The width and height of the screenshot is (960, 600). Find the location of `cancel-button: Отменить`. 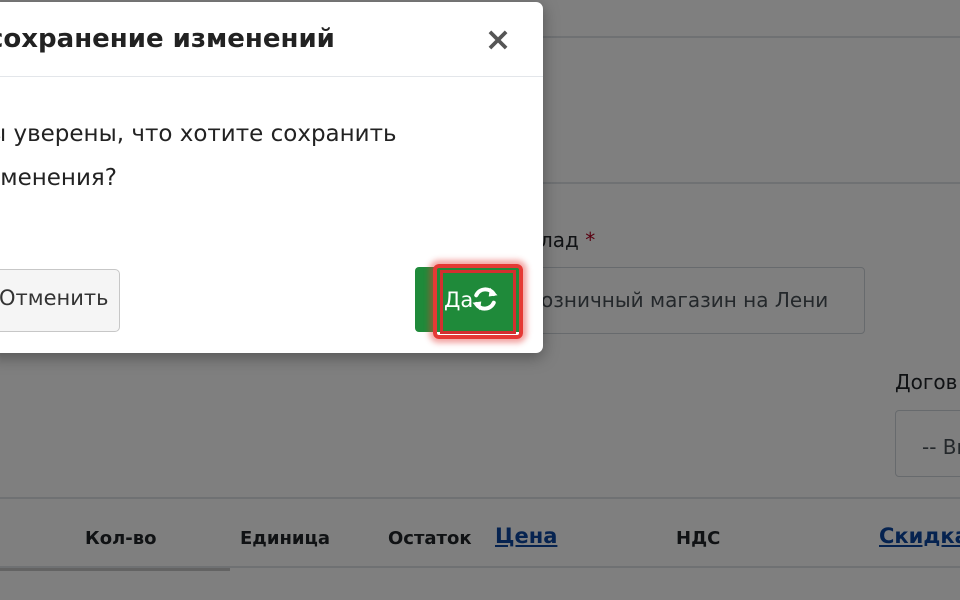

cancel-button: Отменить is located at coordinates (60, 300).